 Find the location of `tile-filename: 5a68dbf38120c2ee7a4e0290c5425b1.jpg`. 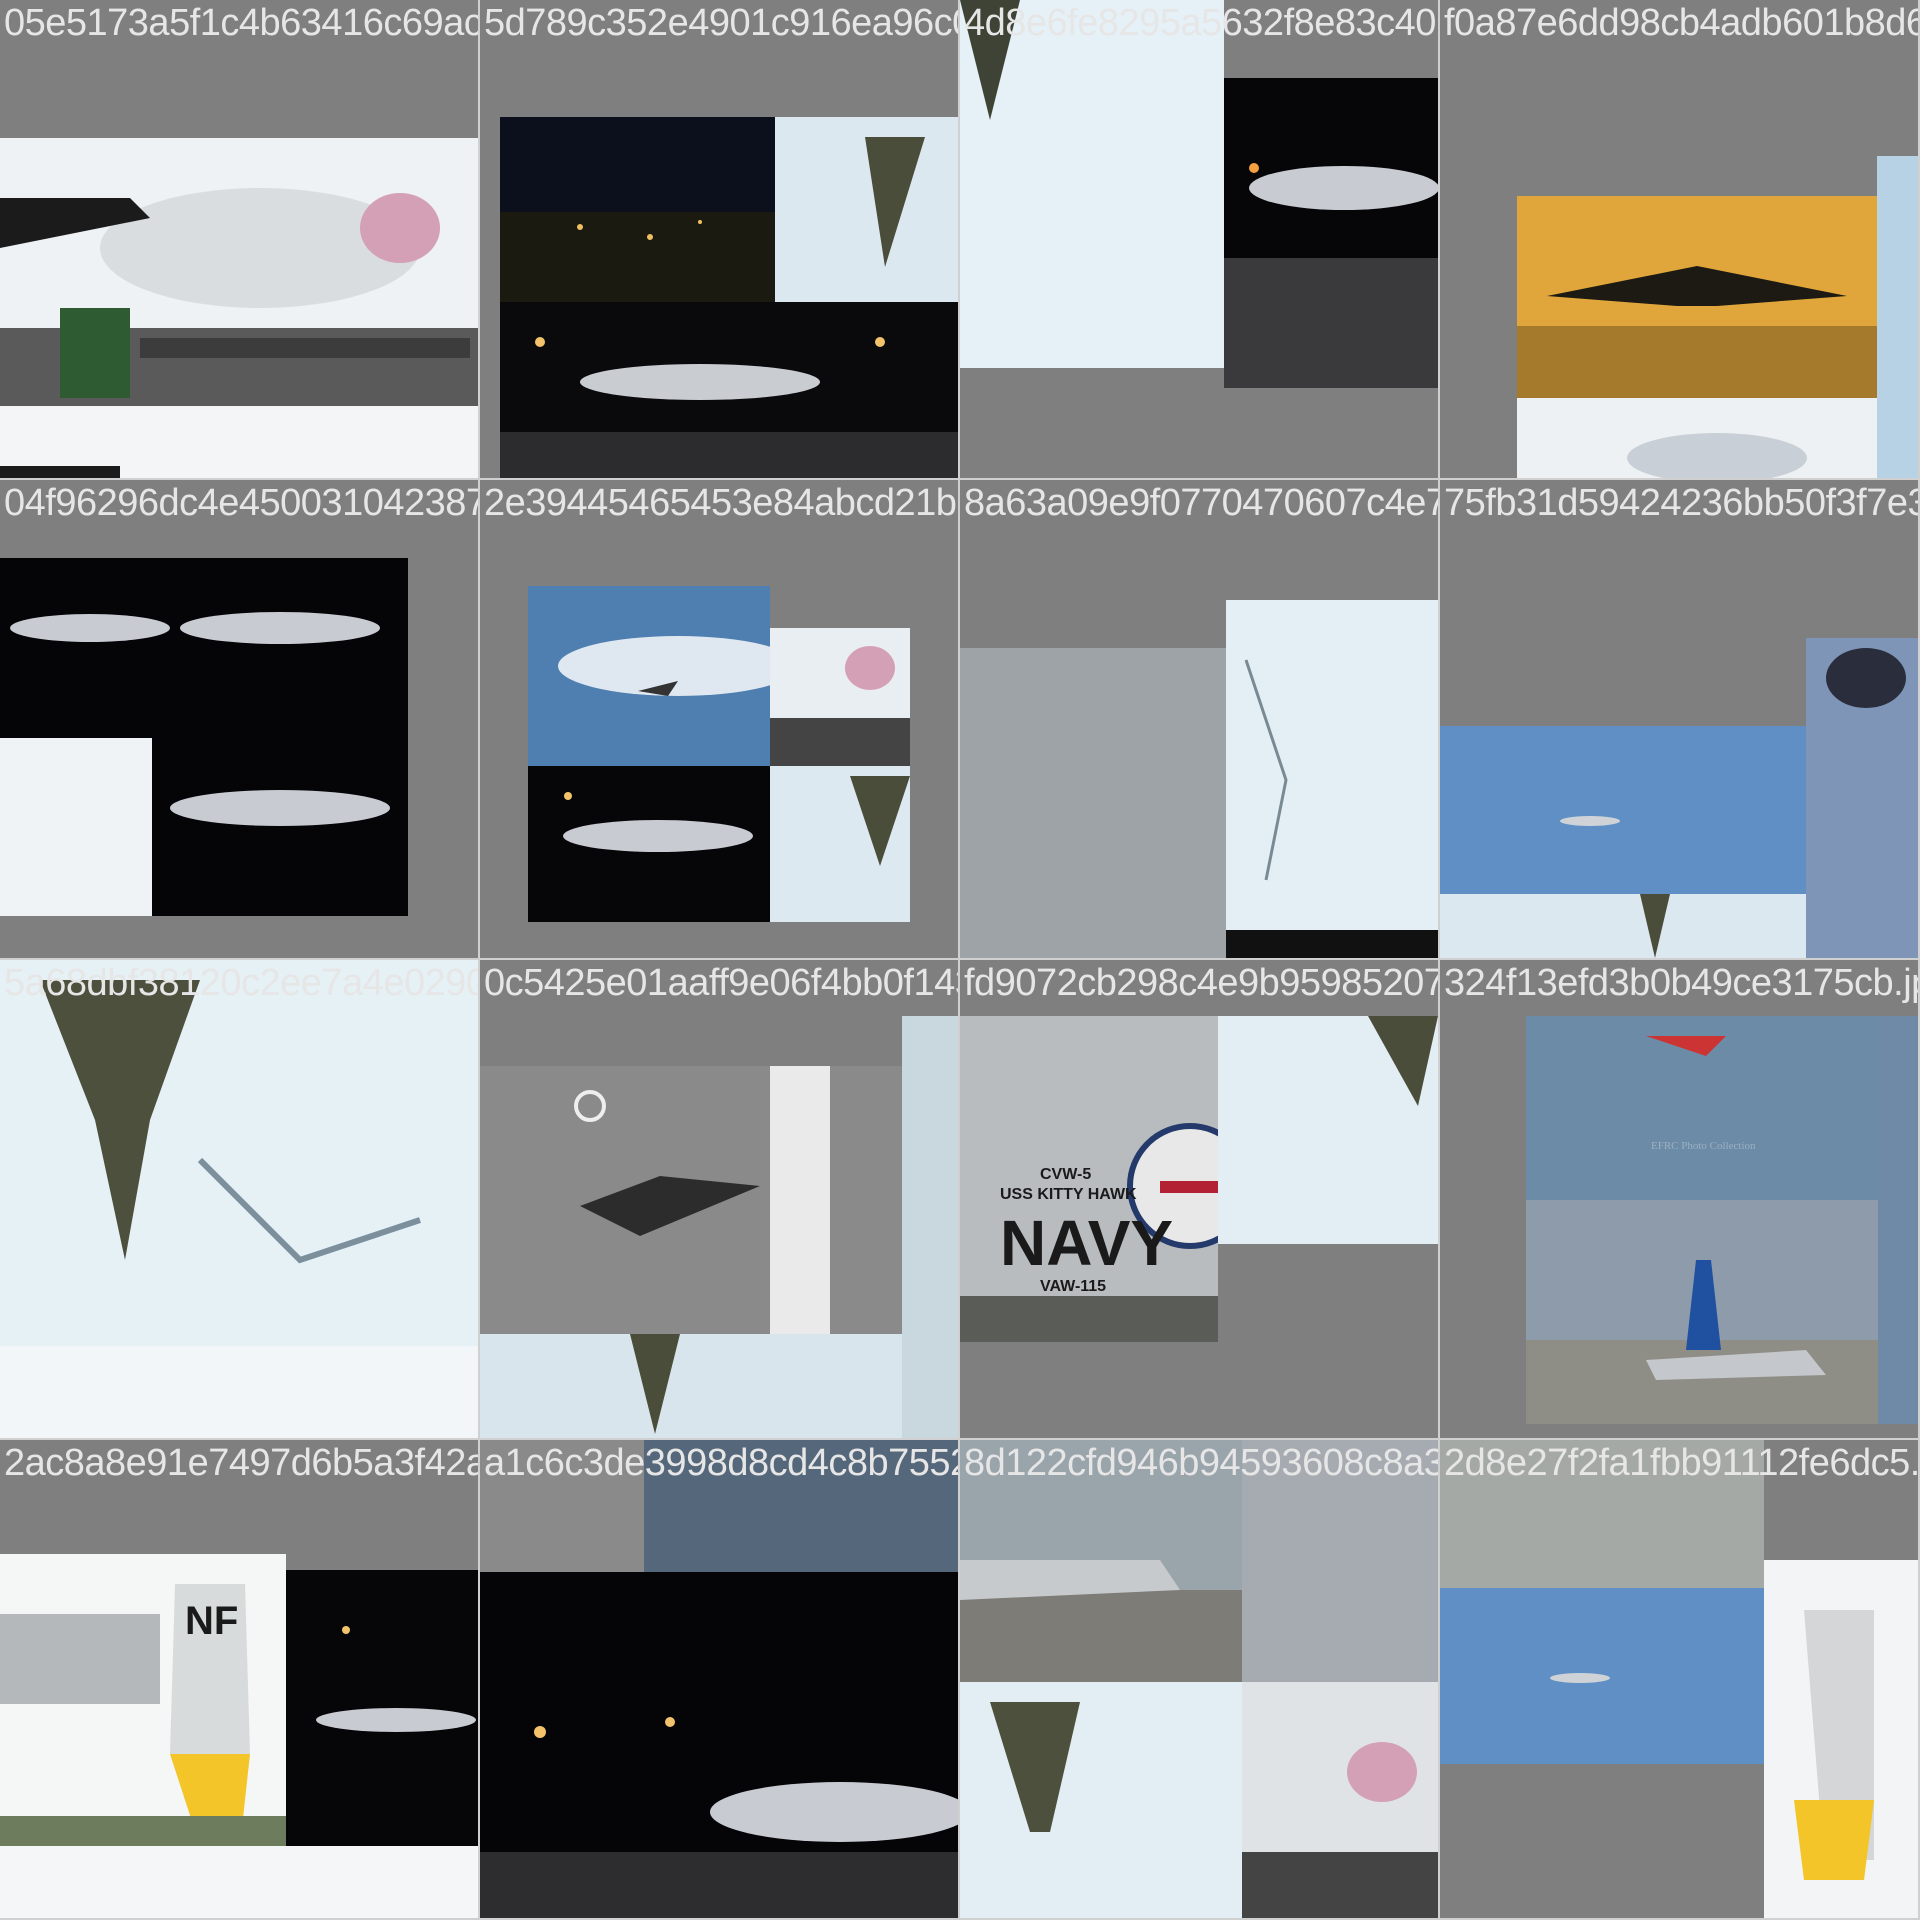

tile-filename: 5a68dbf38120c2ee7a4e0290c5425b1.jpg is located at coordinates (241, 983).